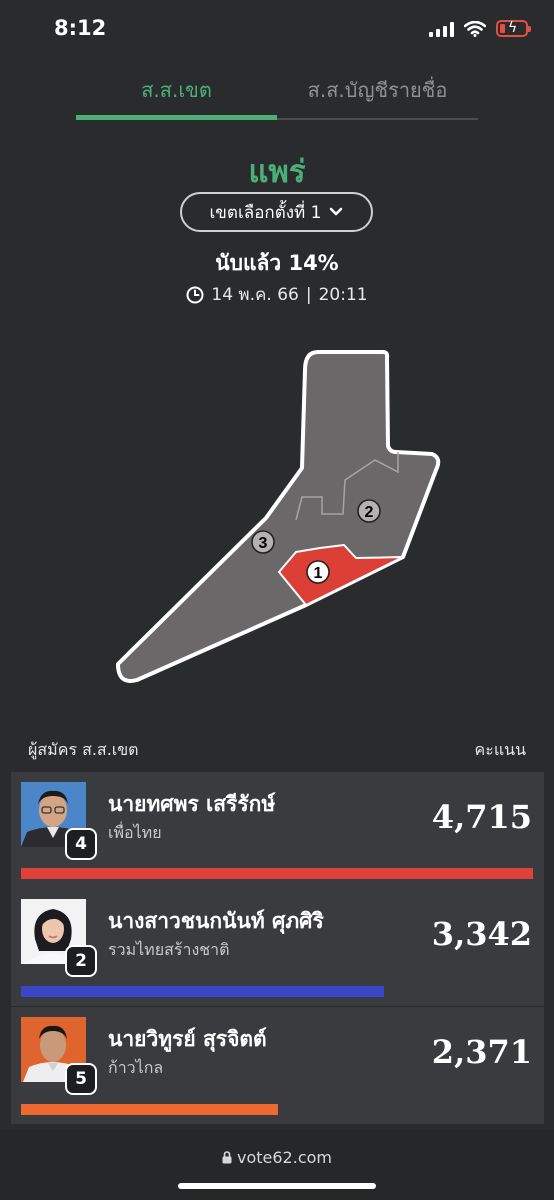 The height and width of the screenshot is (1200, 554). I want to click on candidate-name: นายทศพร เสรีรักษ์, so click(192, 804).